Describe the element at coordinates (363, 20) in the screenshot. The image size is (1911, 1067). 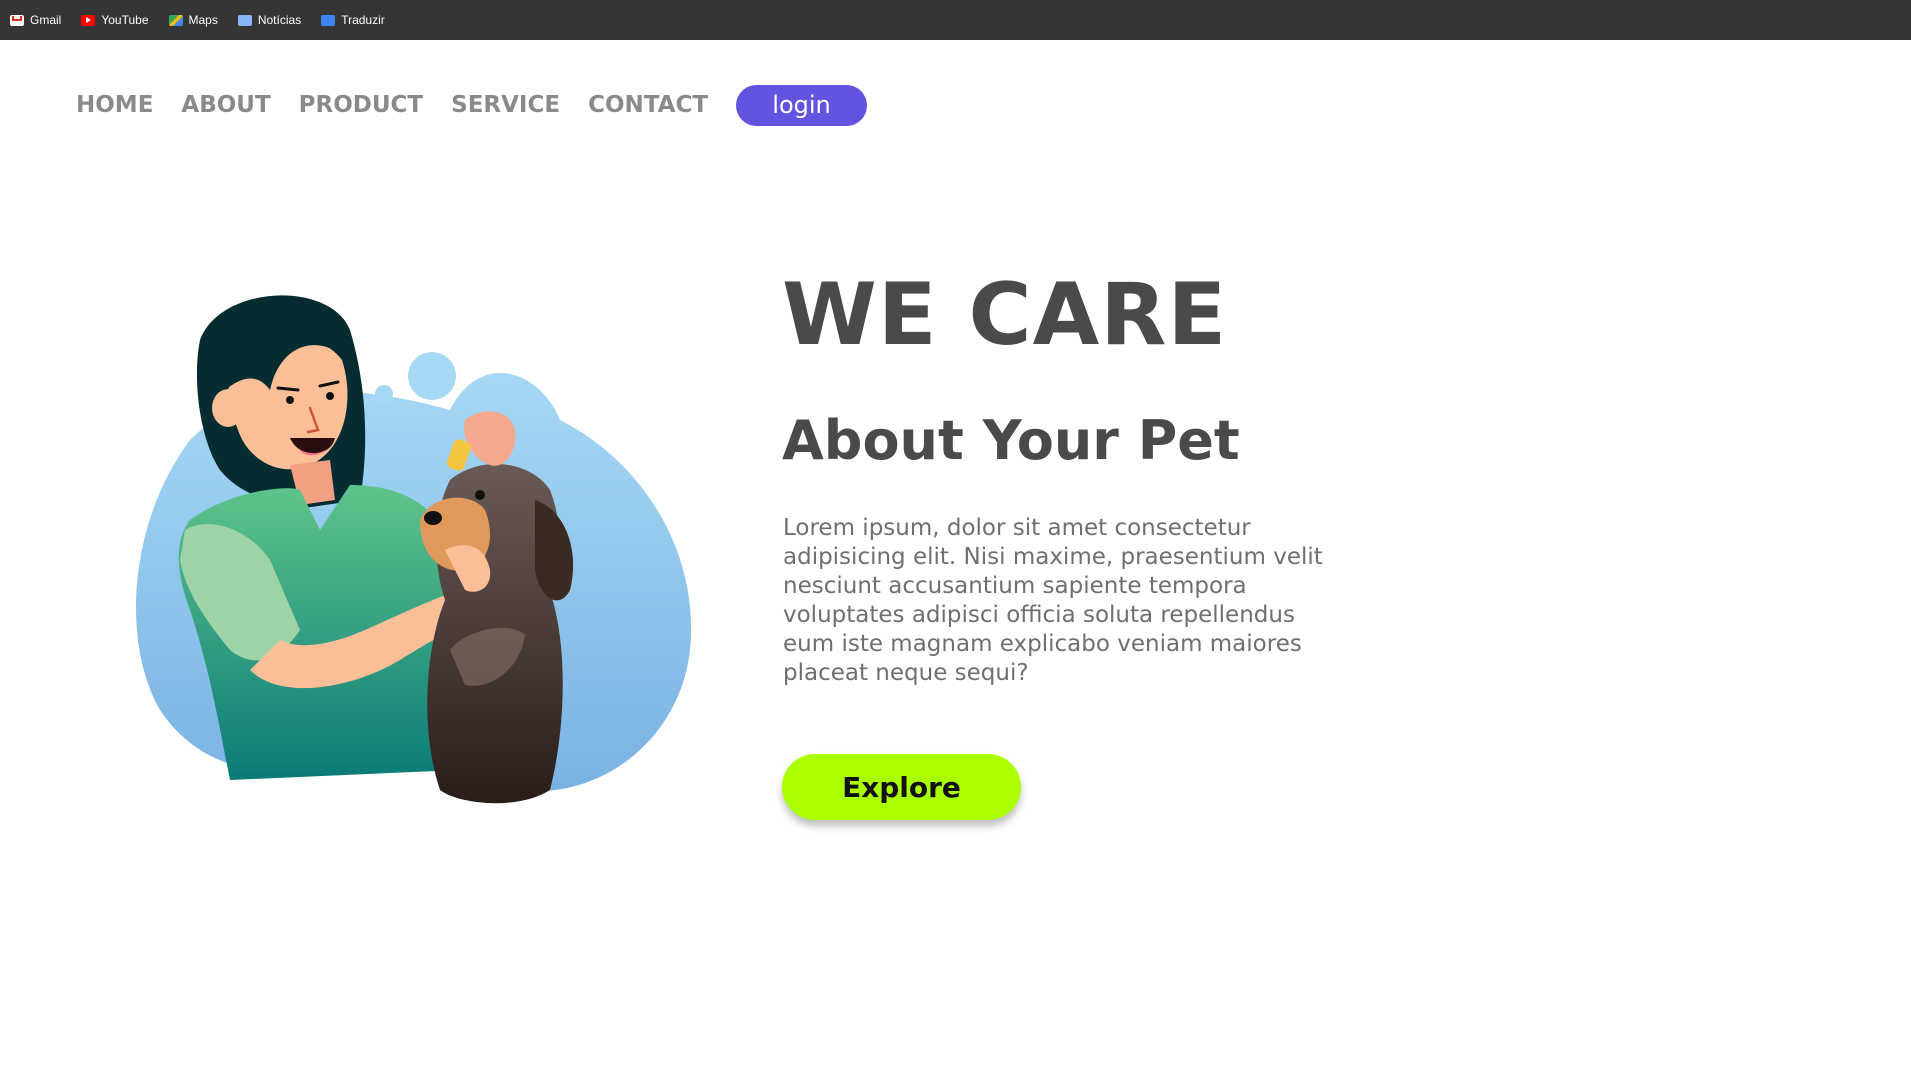
I see `bookmark-label: Traduzir` at that location.